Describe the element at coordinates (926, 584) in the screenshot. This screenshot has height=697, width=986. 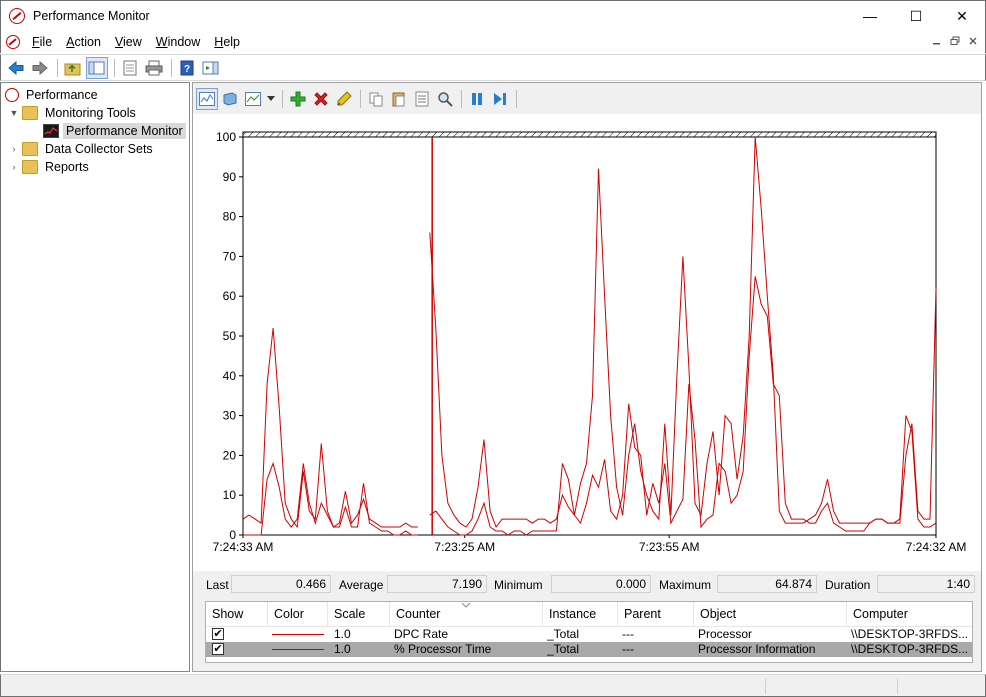
I see `duration-value: 1:40` at that location.